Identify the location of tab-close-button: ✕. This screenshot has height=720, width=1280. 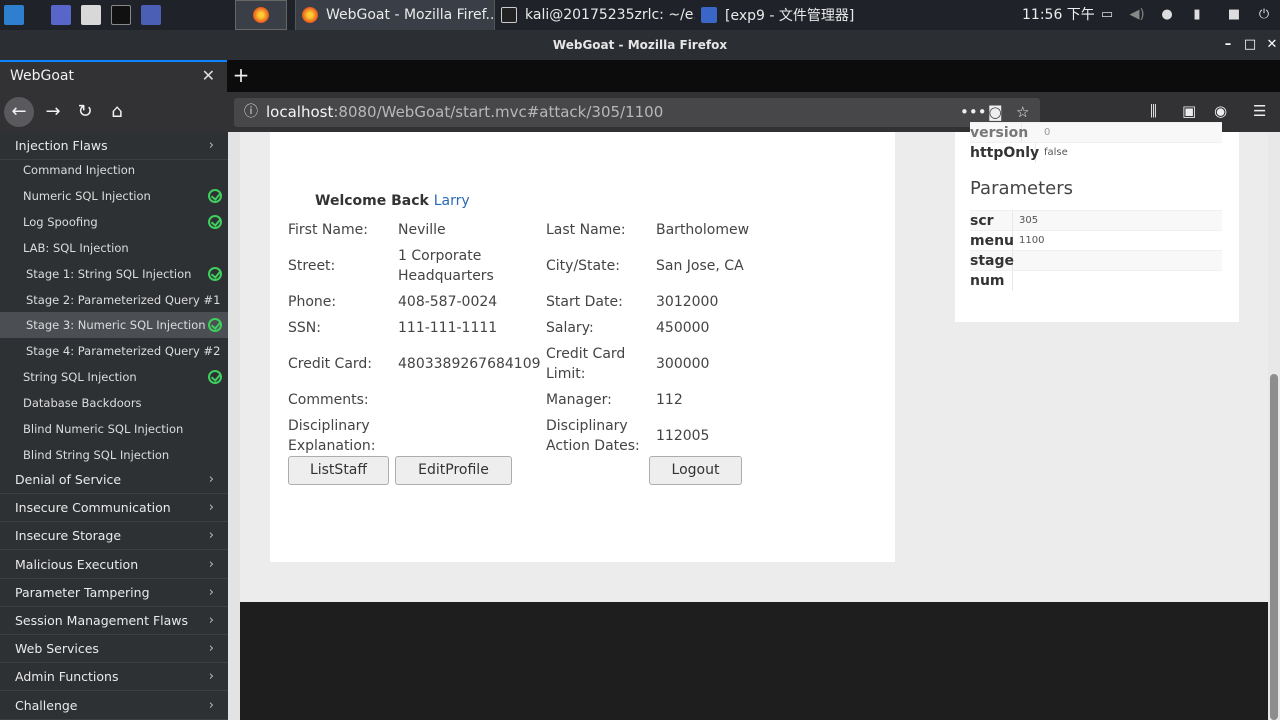
(208, 75).